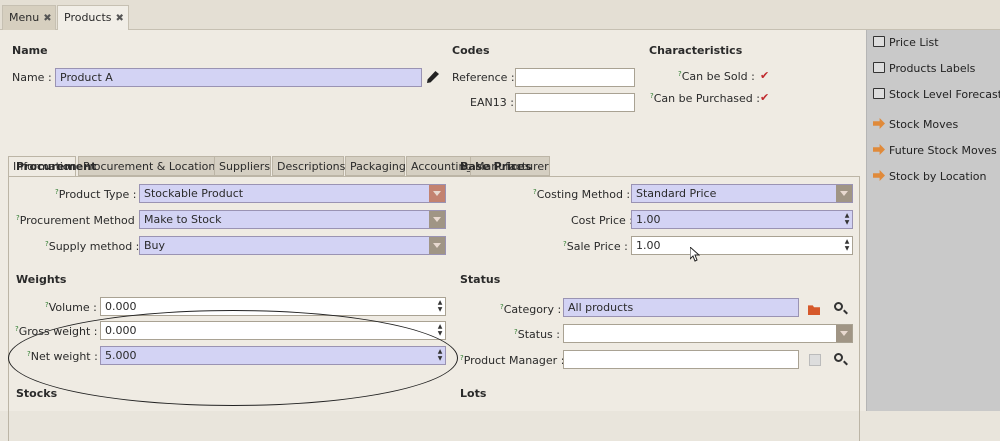 The height and width of the screenshot is (441, 1000). I want to click on sidebar-item-price-list: Price List, so click(906, 44).